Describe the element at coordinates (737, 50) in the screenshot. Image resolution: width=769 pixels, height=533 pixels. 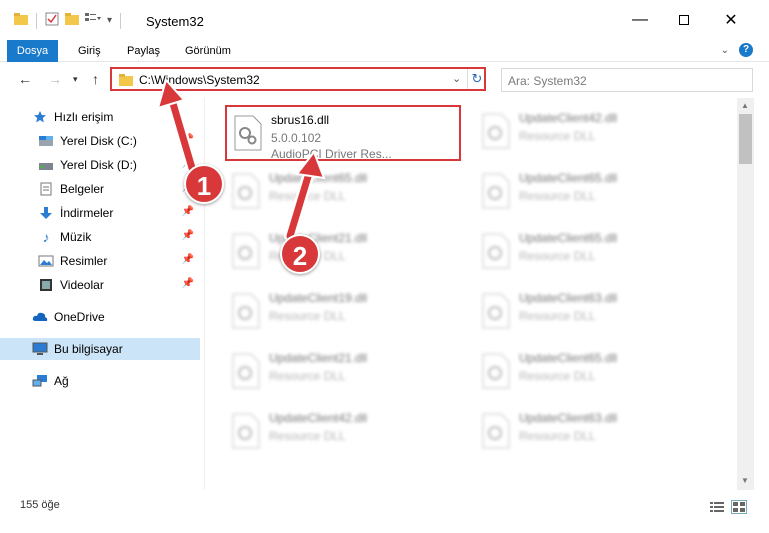
I see `ribbon-right-controls: ⌄ ?` at that location.